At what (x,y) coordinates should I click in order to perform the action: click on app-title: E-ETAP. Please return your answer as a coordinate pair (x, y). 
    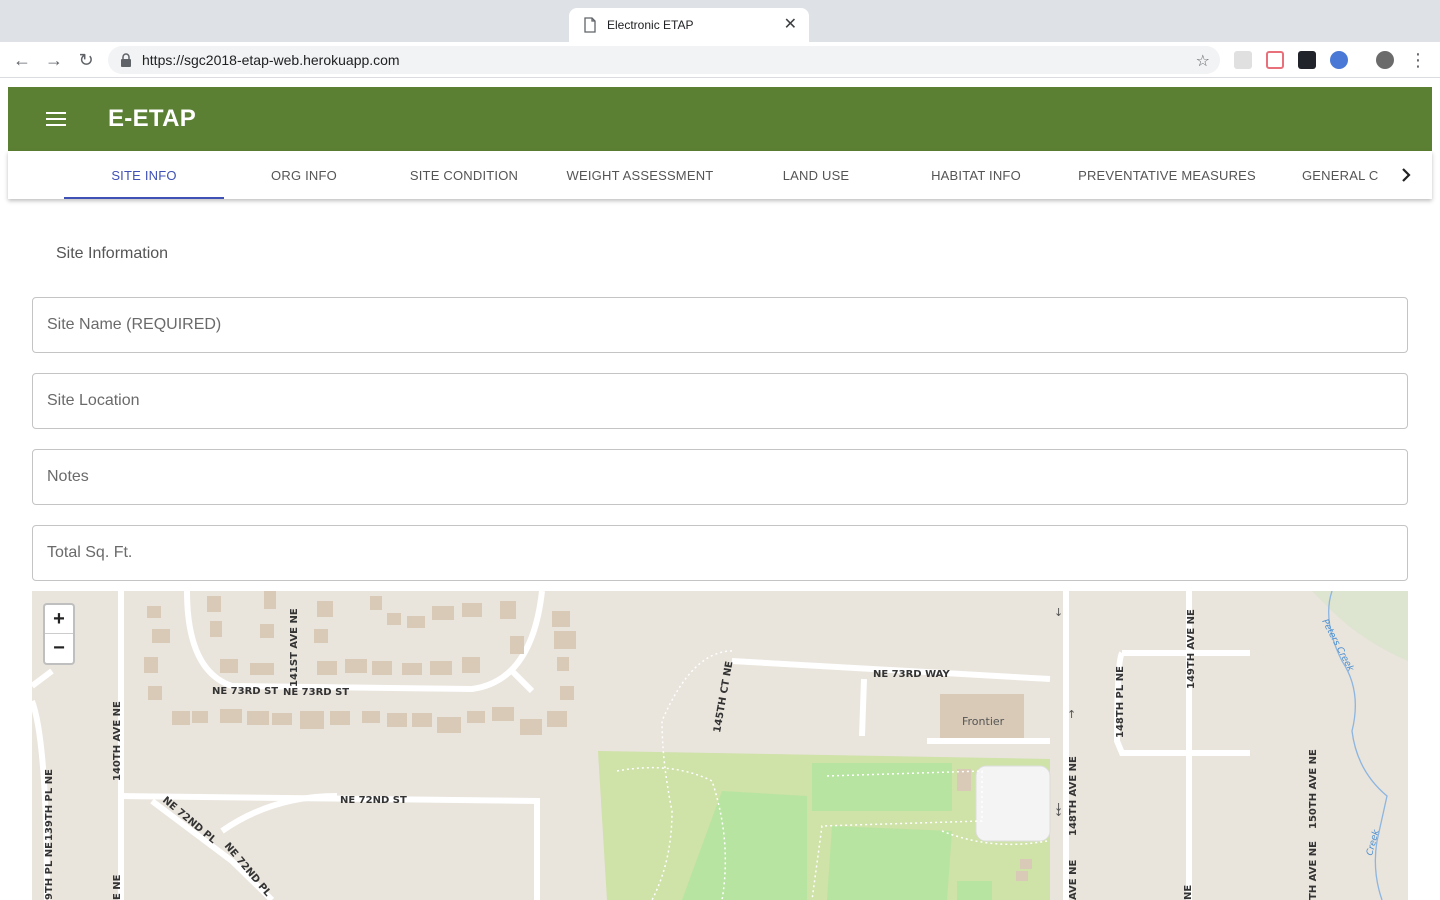
    Looking at the image, I should click on (152, 118).